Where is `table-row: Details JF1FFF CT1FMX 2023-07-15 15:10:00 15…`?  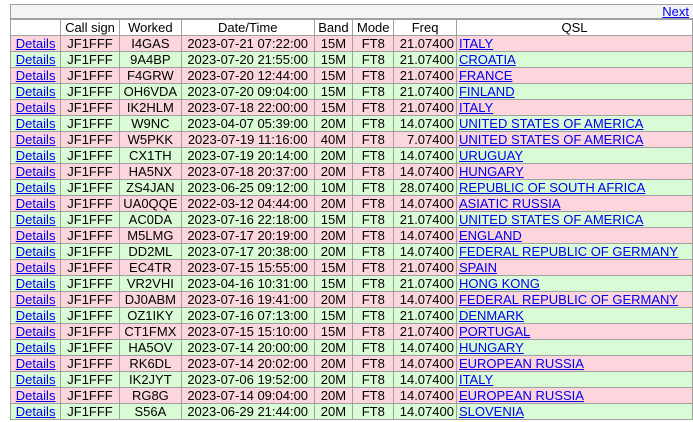 table-row: Details JF1FFF CT1FMX 2023-07-15 15:10:00 15… is located at coordinates (351, 331).